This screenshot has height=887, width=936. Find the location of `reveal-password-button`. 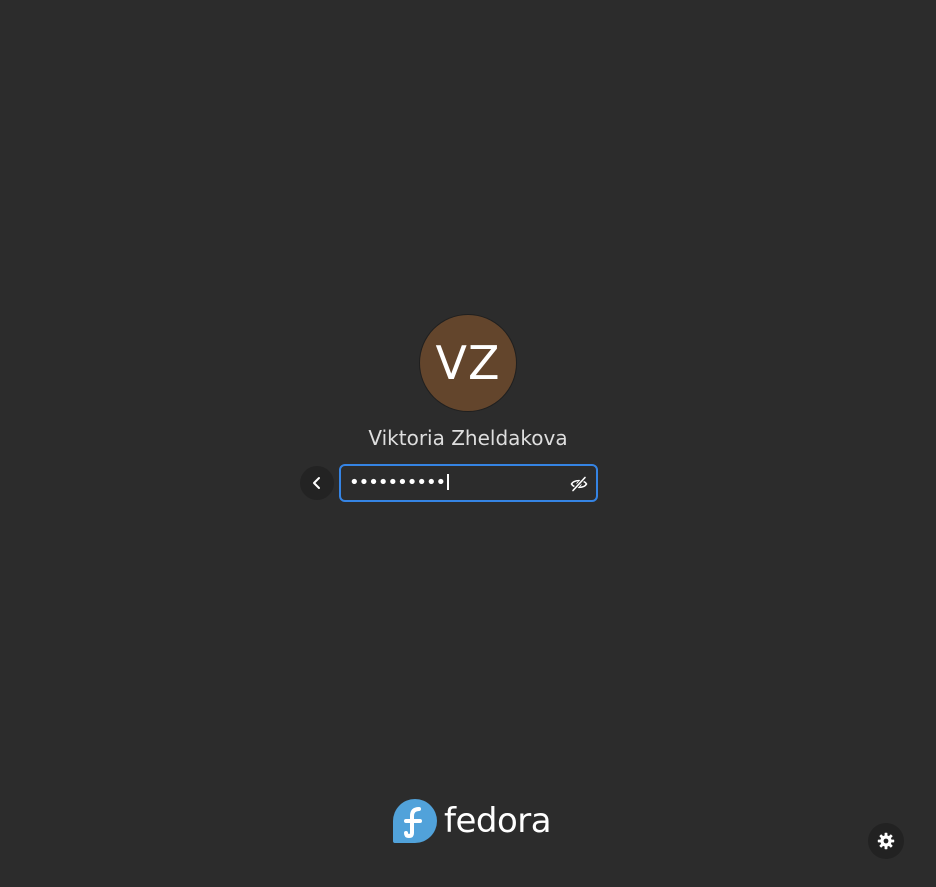

reveal-password-button is located at coordinates (579, 484).